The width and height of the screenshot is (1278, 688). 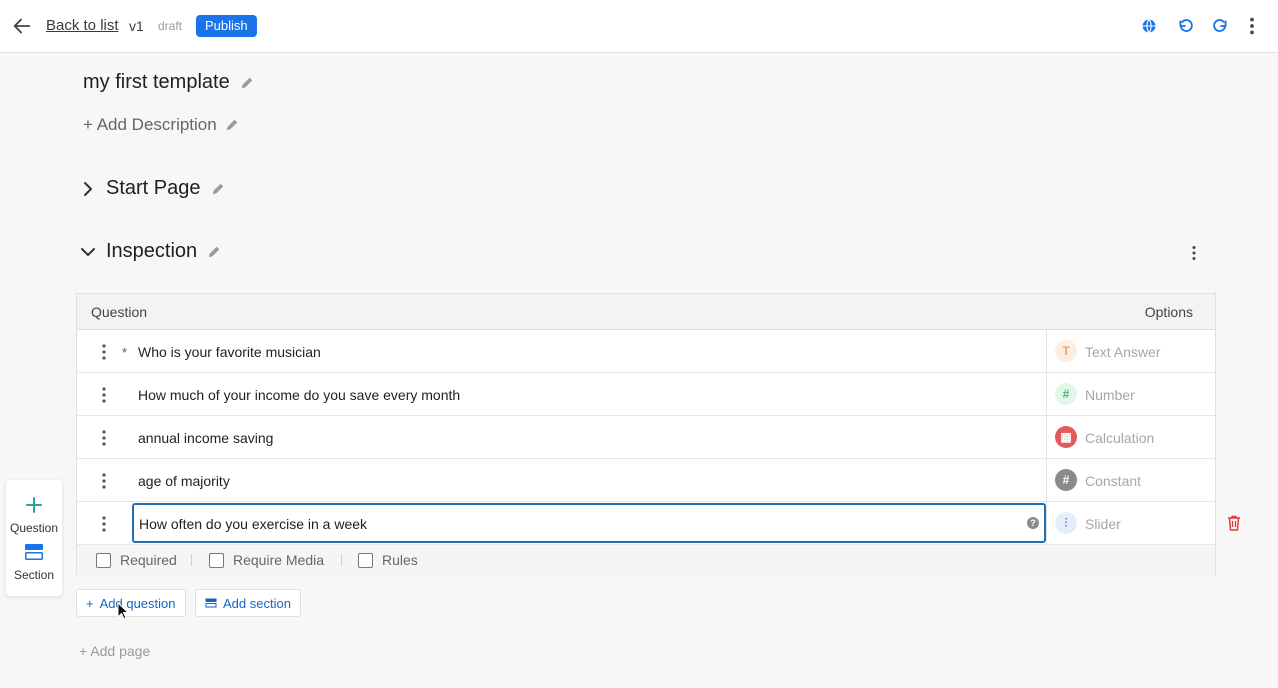 What do you see at coordinates (114, 651) in the screenshot?
I see `add-page-link: + Add page` at bounding box center [114, 651].